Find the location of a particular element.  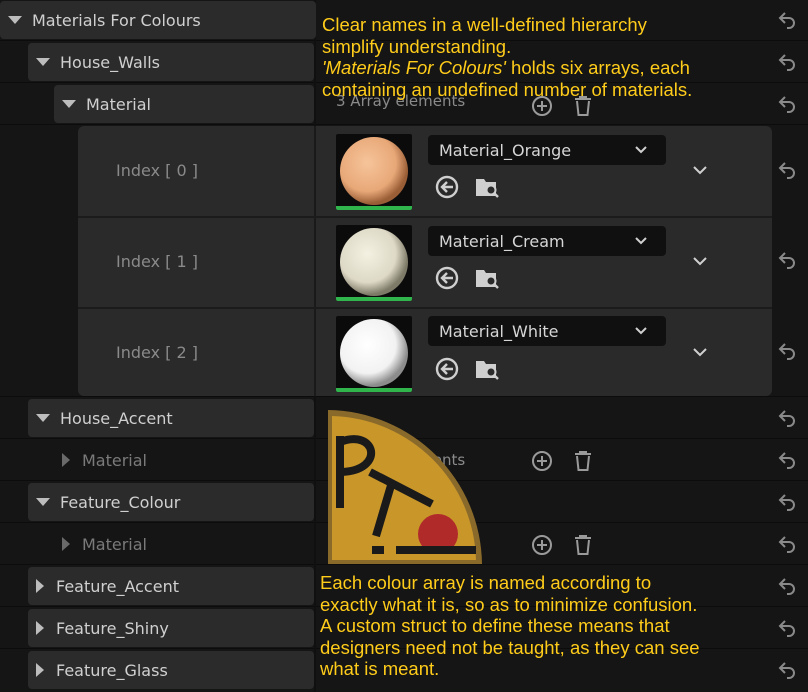

annotation-line: Clear names in a well-defined hierarchy is located at coordinates (484, 24).